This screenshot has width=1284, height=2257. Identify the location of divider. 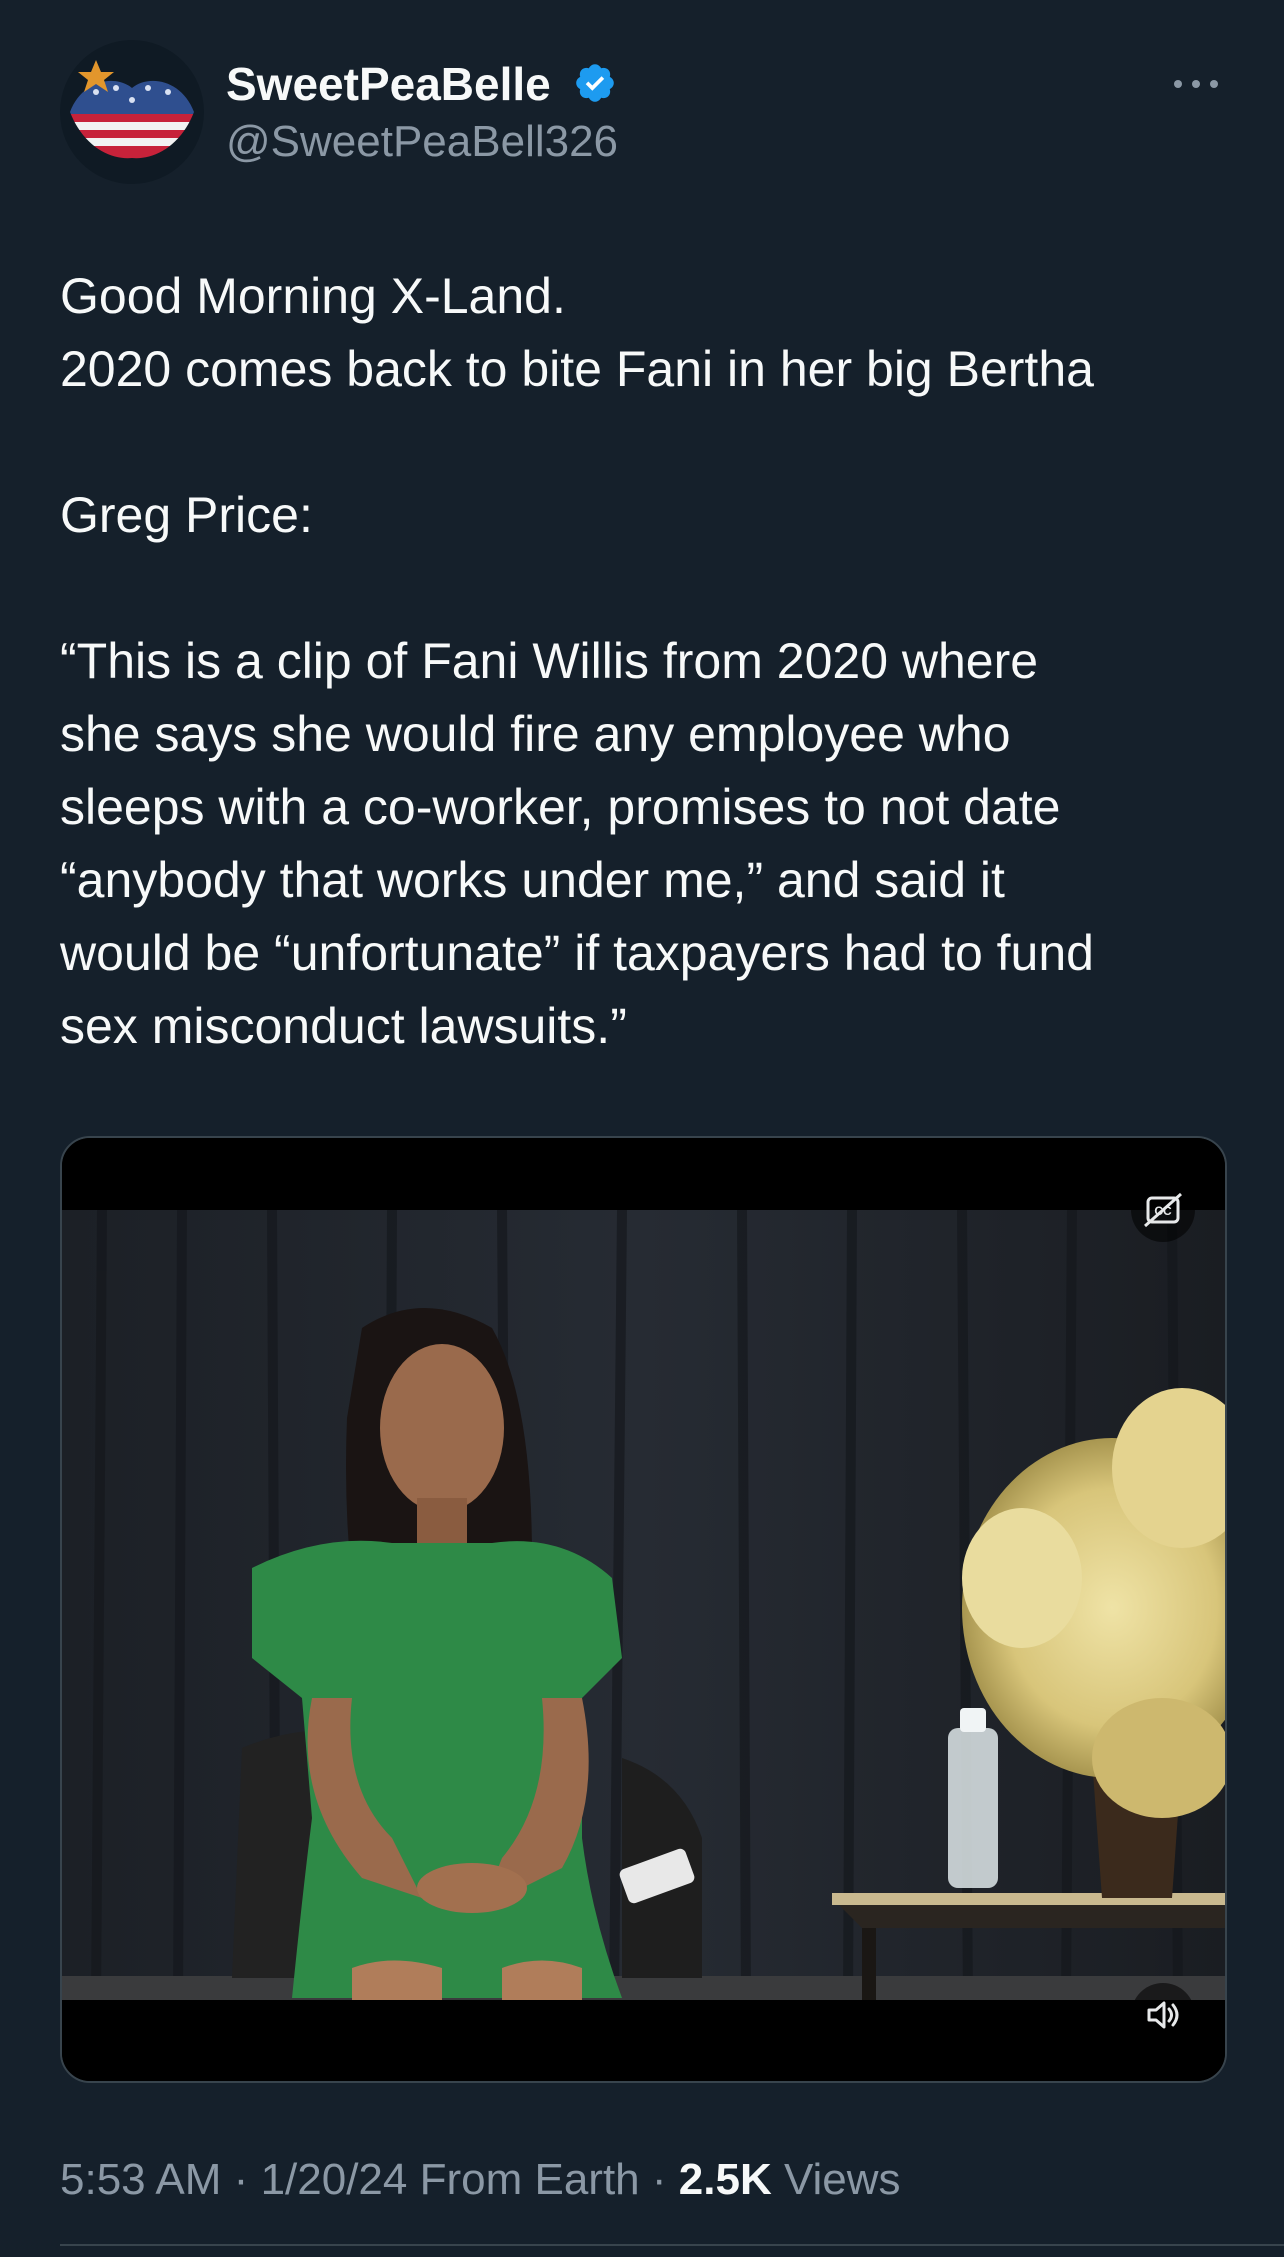
(672, 2245).